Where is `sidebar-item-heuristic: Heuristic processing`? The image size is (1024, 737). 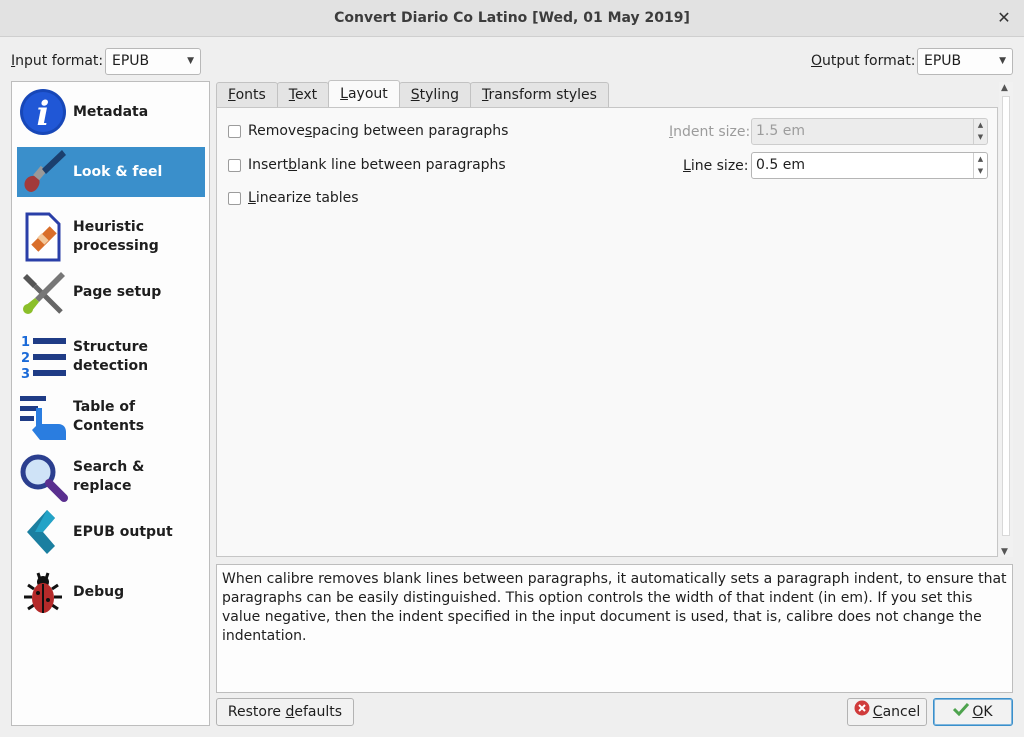 sidebar-item-heuristic: Heuristic processing is located at coordinates (111, 237).